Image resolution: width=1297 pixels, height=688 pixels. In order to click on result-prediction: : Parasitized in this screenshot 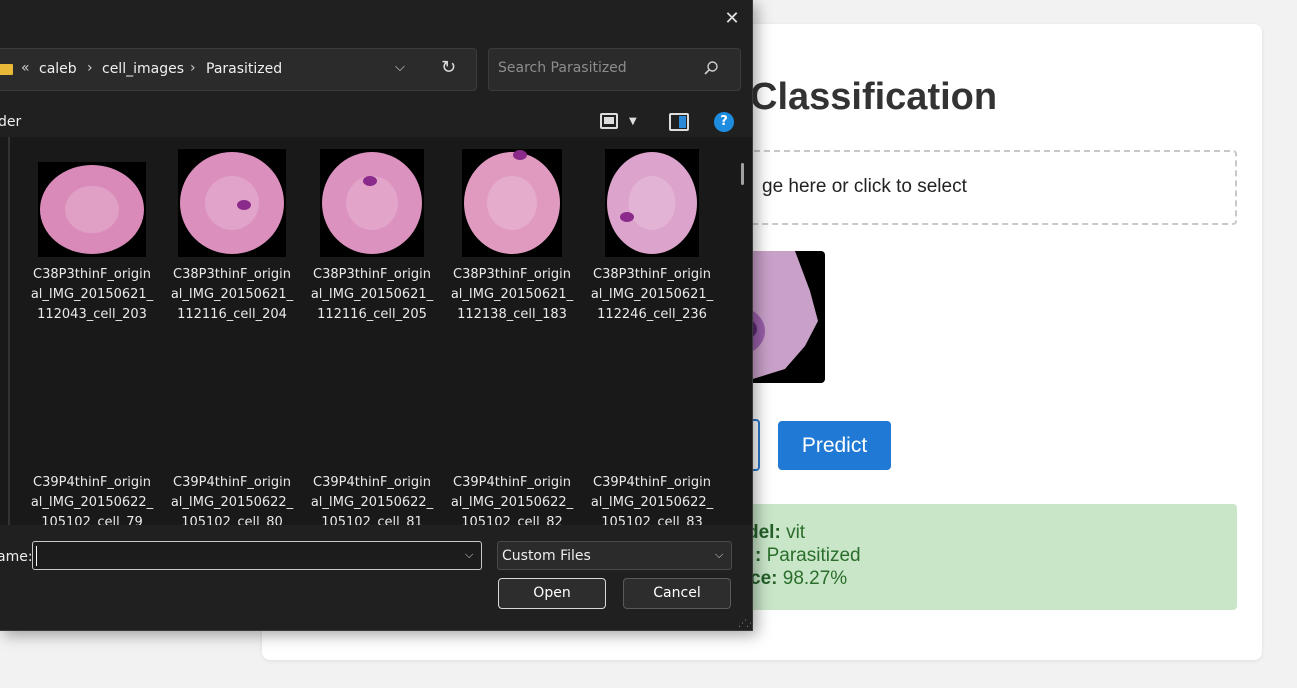, I will do `click(808, 556)`.